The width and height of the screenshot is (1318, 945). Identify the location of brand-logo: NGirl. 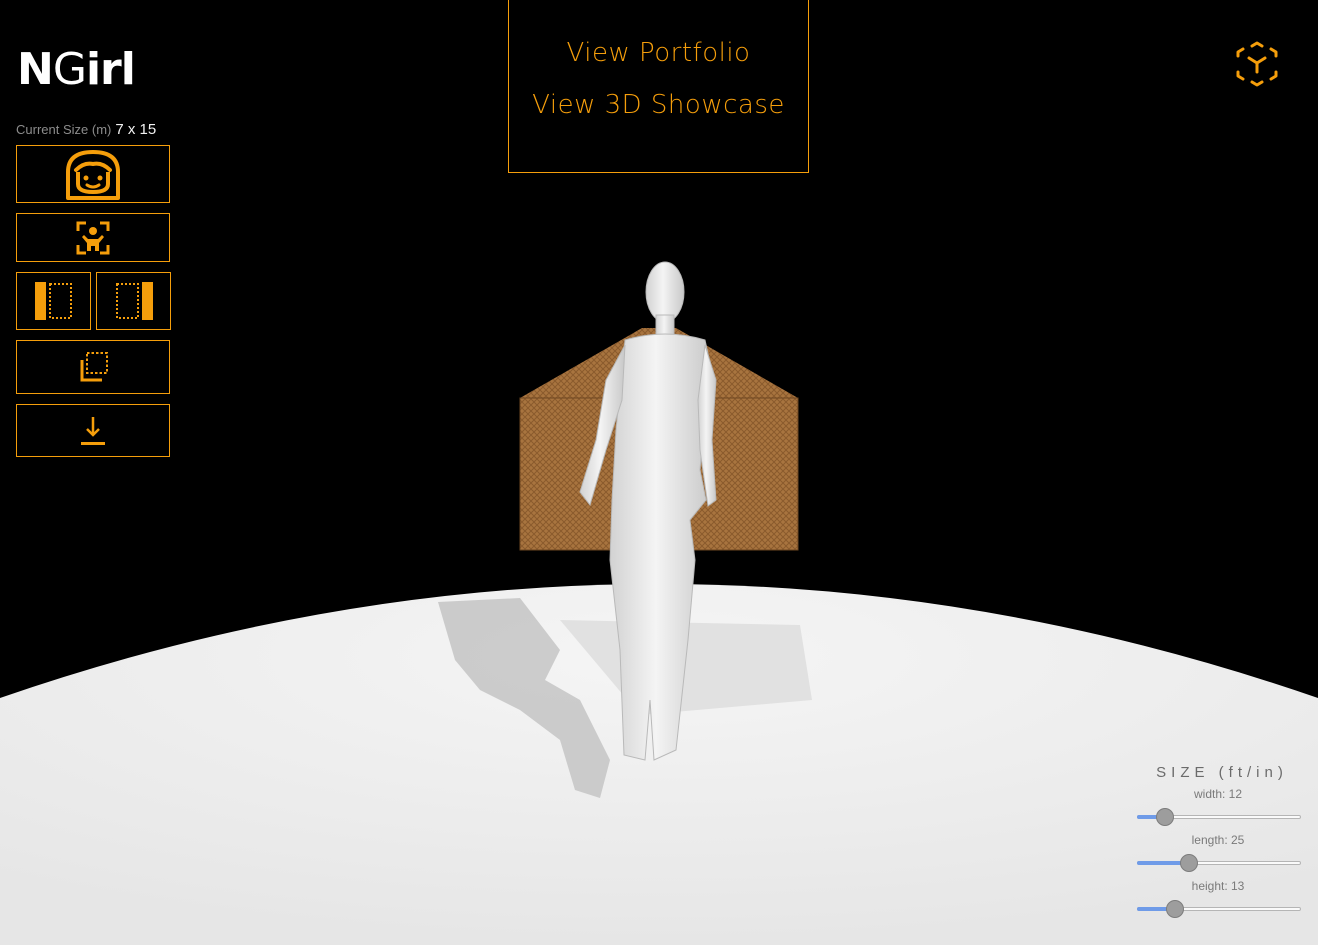
(76, 70).